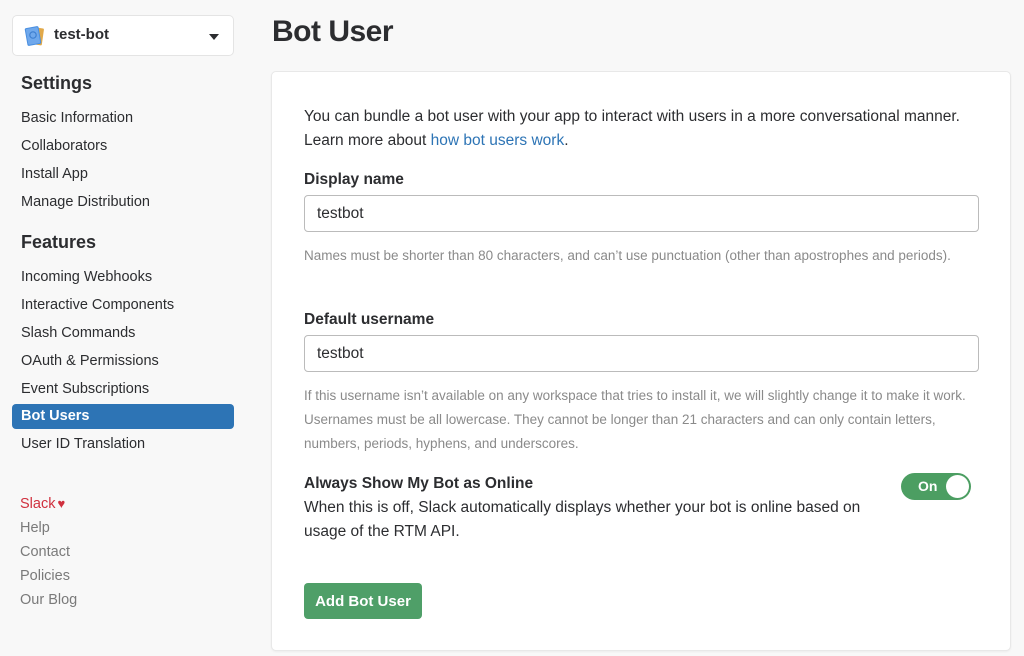 The image size is (1024, 656). What do you see at coordinates (123, 305) in the screenshot?
I see `sidebar-item-interactive-components: Interactive Components` at bounding box center [123, 305].